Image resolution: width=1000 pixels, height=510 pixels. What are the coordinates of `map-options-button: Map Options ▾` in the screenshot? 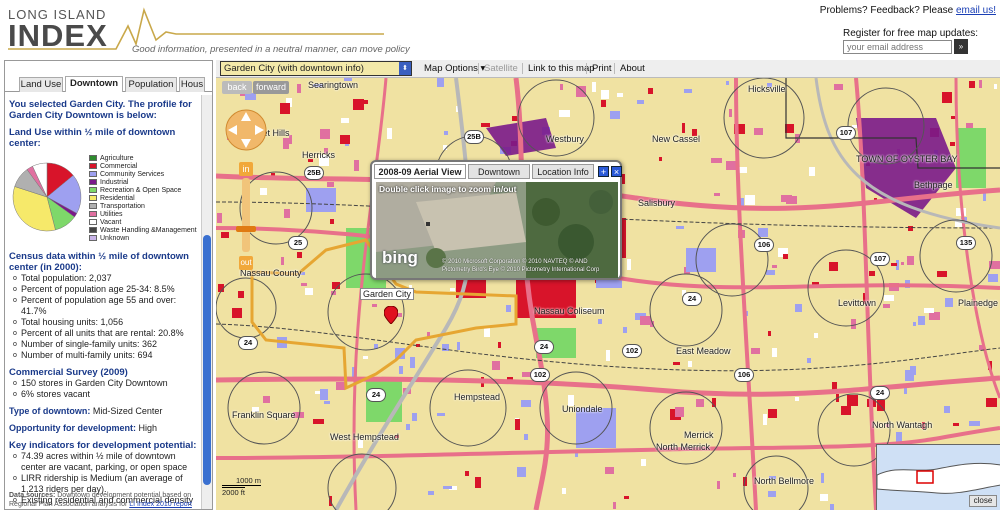 It's located at (454, 68).